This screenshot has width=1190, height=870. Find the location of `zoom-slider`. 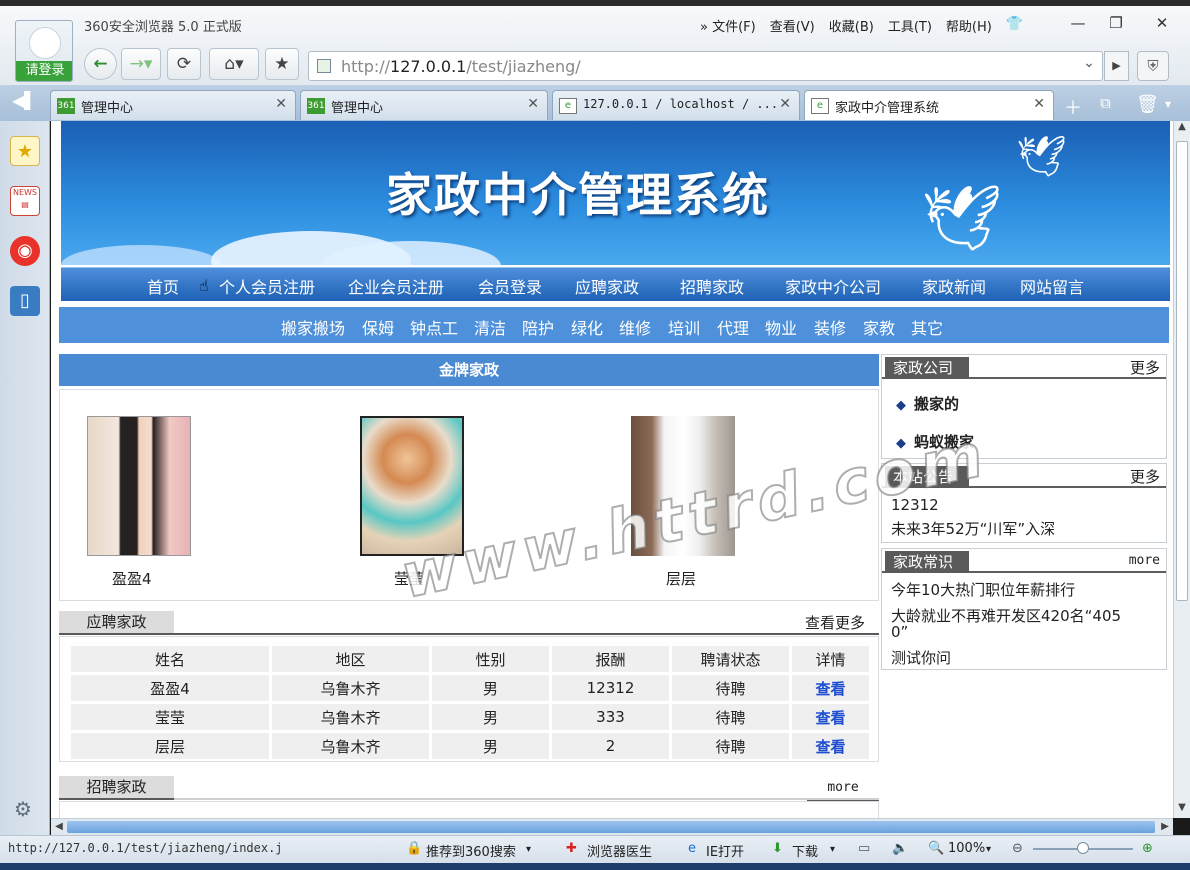

zoom-slider is located at coordinates (1083, 848).